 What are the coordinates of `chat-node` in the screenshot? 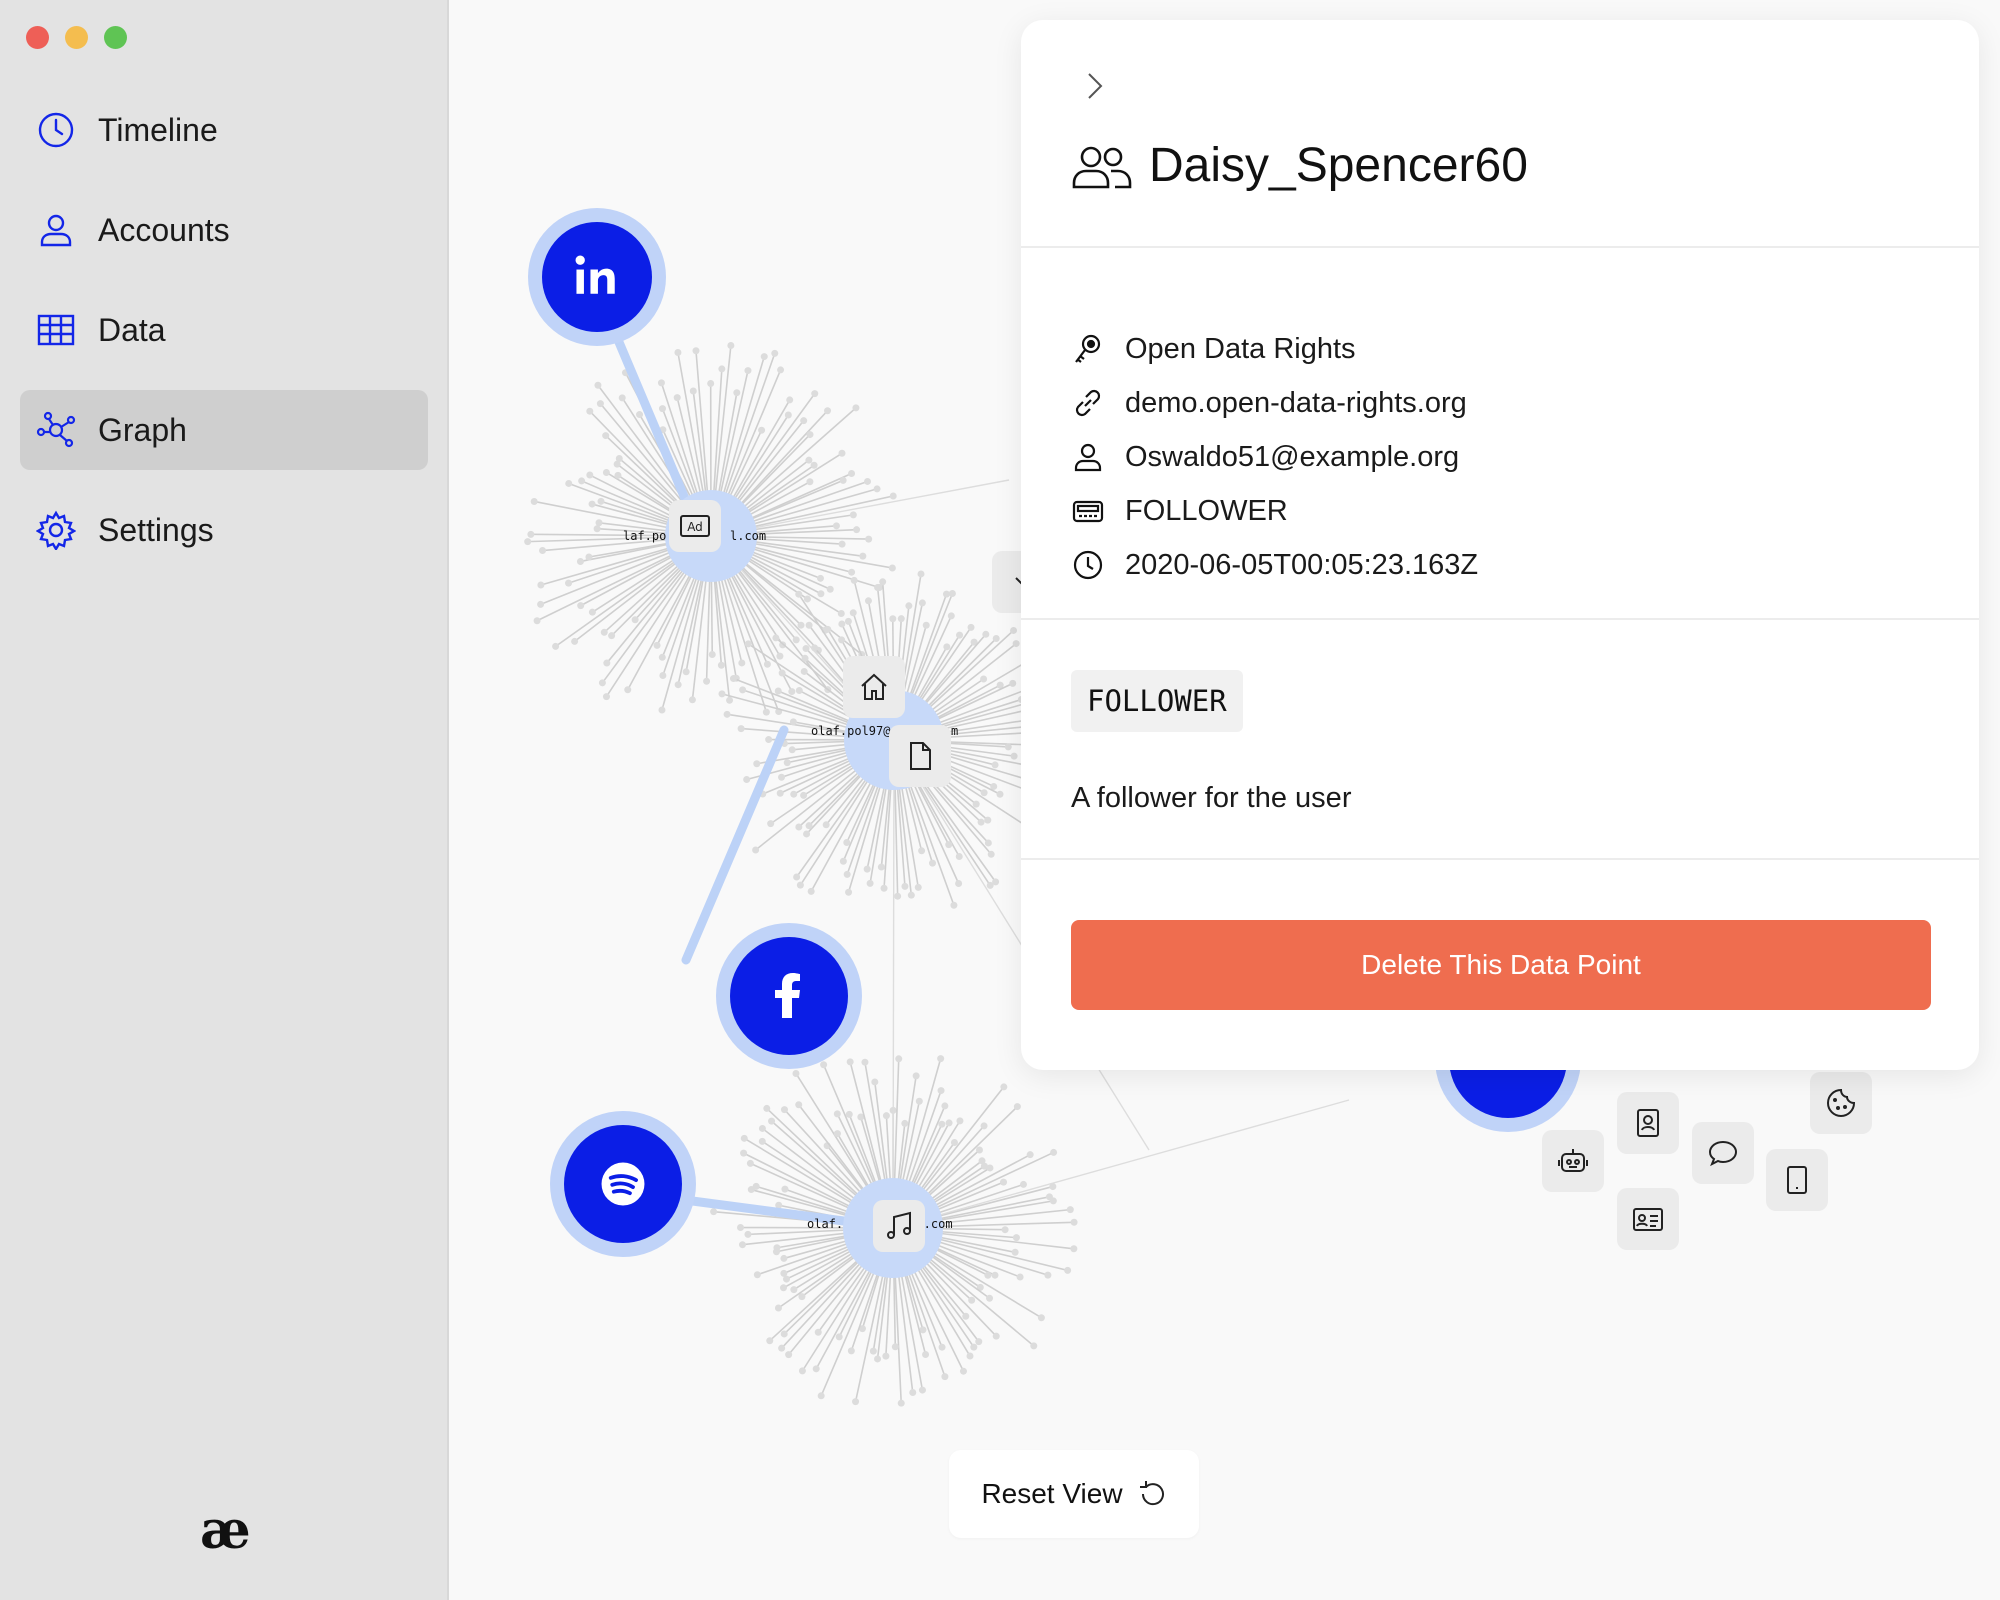 It's located at (1723, 1153).